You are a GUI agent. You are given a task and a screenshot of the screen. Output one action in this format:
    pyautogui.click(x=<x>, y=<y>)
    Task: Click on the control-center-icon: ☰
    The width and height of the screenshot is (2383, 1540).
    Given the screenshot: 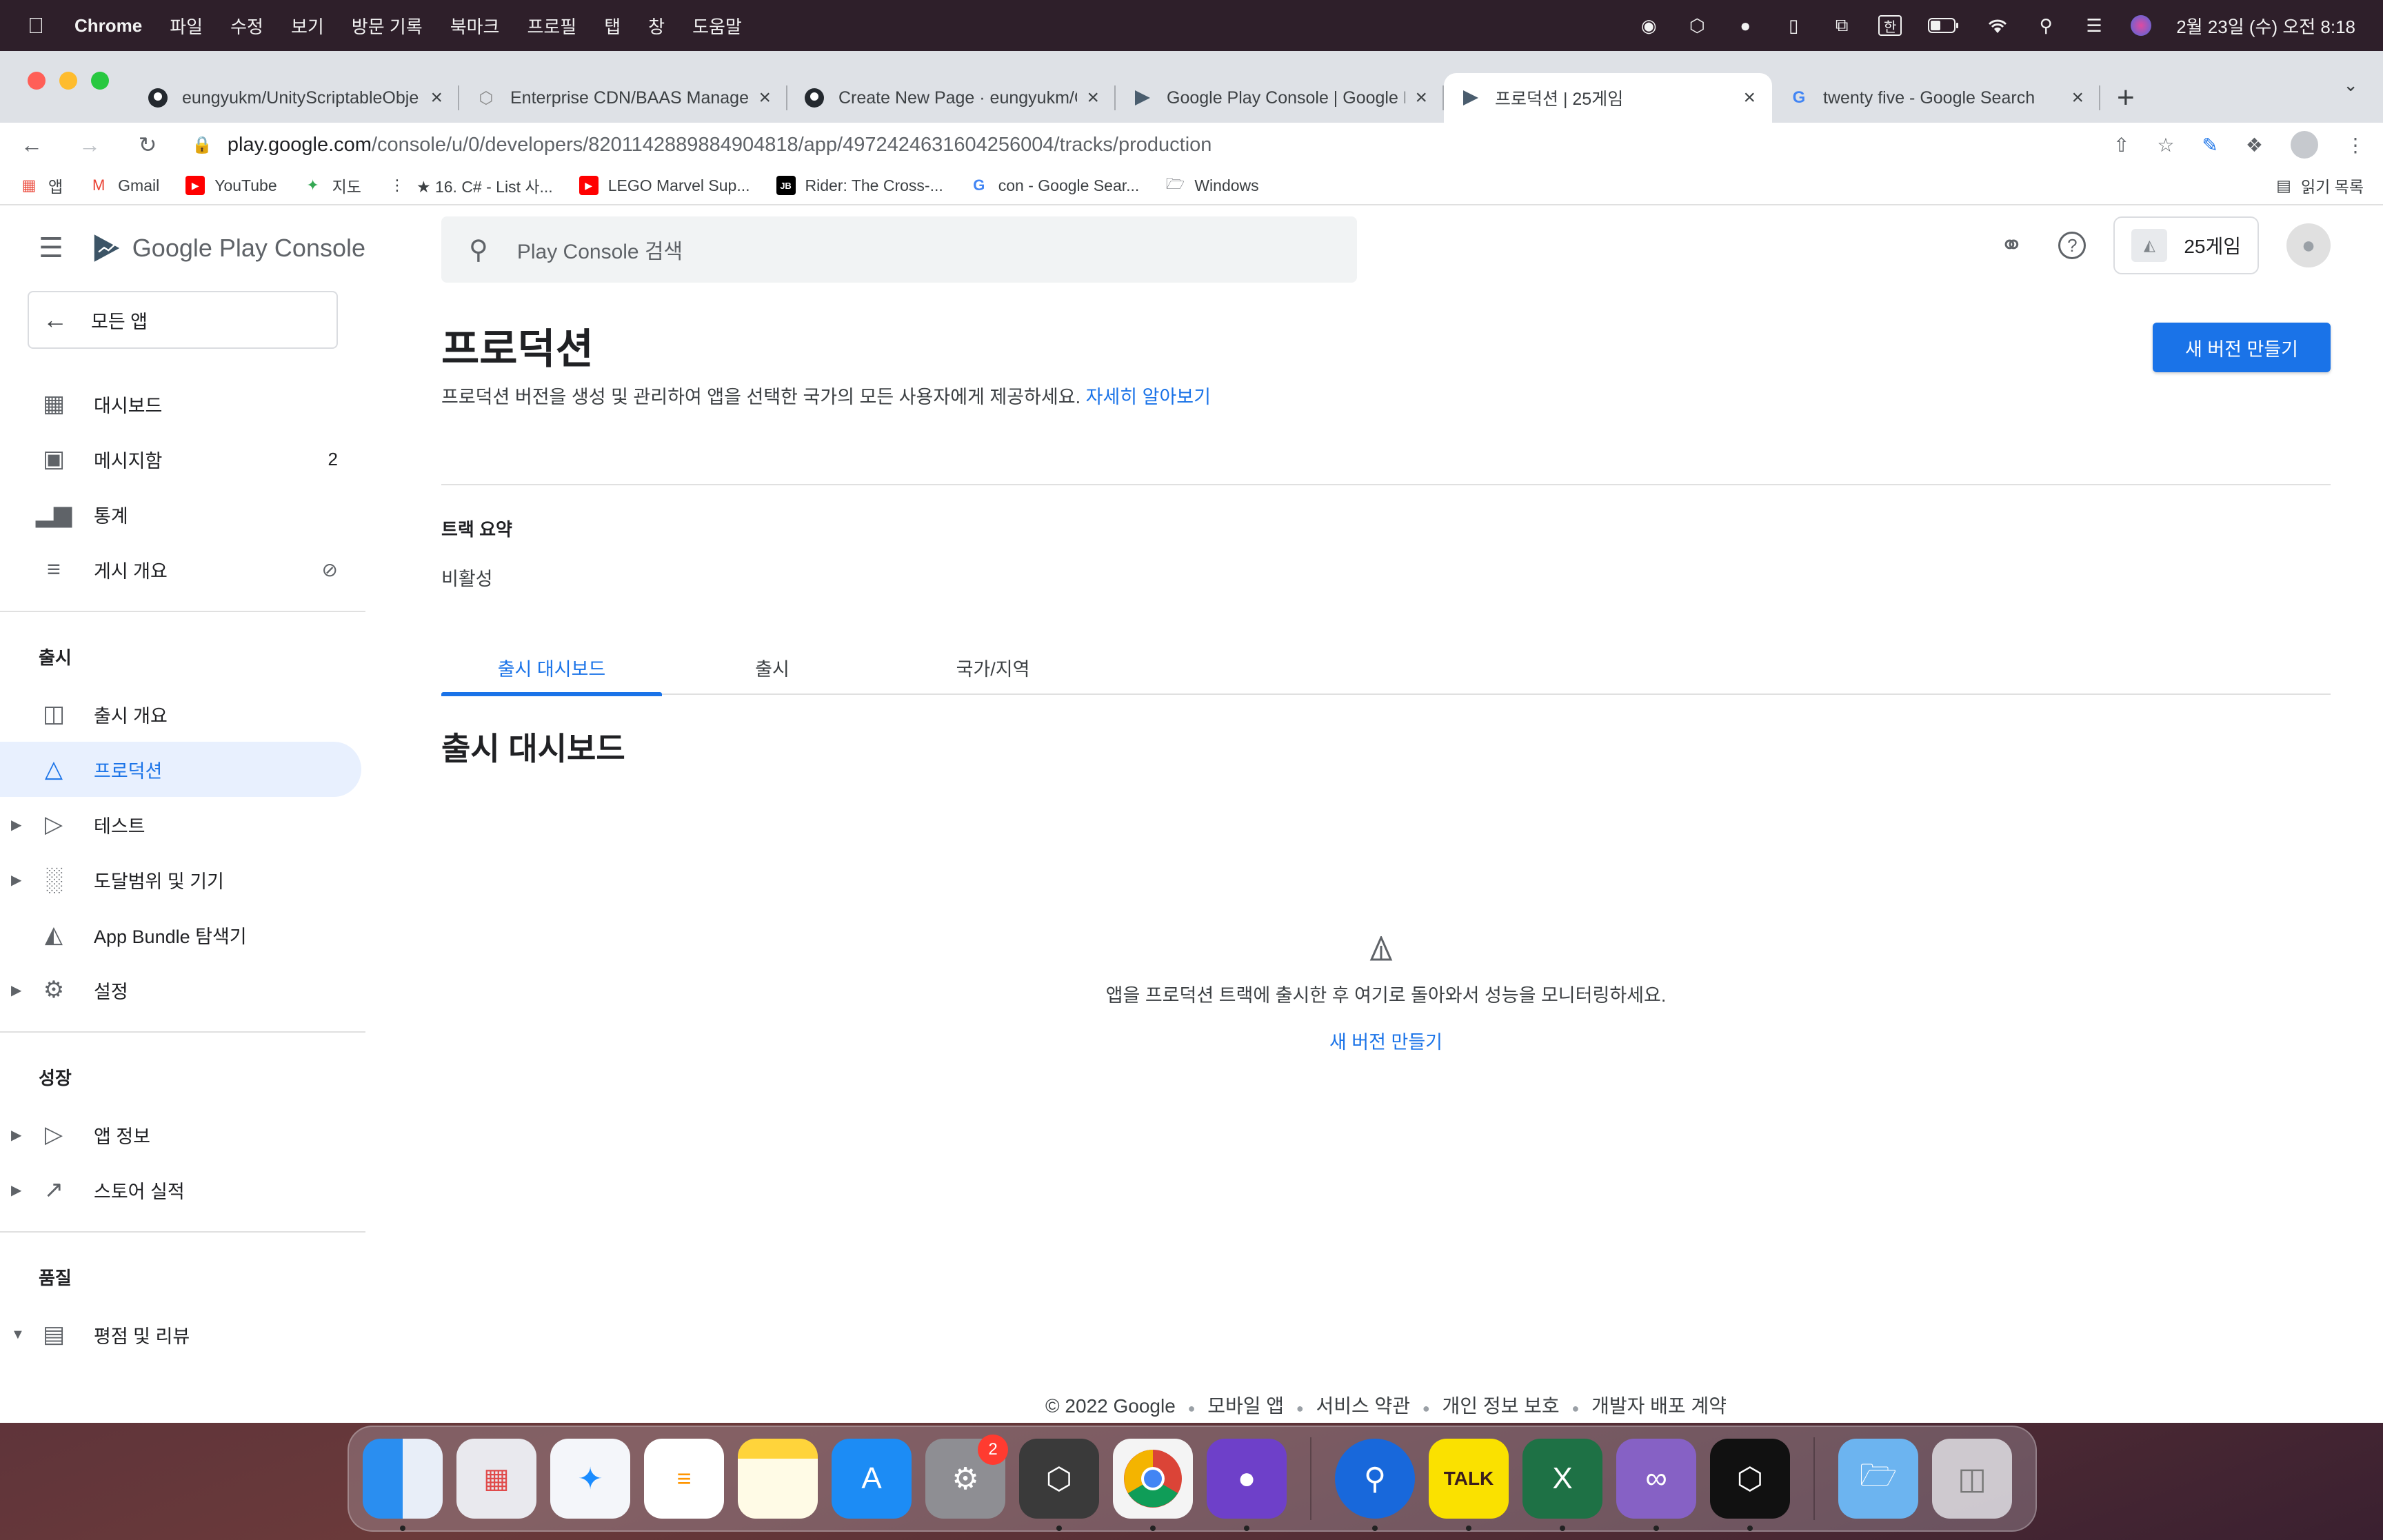 What is the action you would take?
    pyautogui.click(x=2094, y=26)
    